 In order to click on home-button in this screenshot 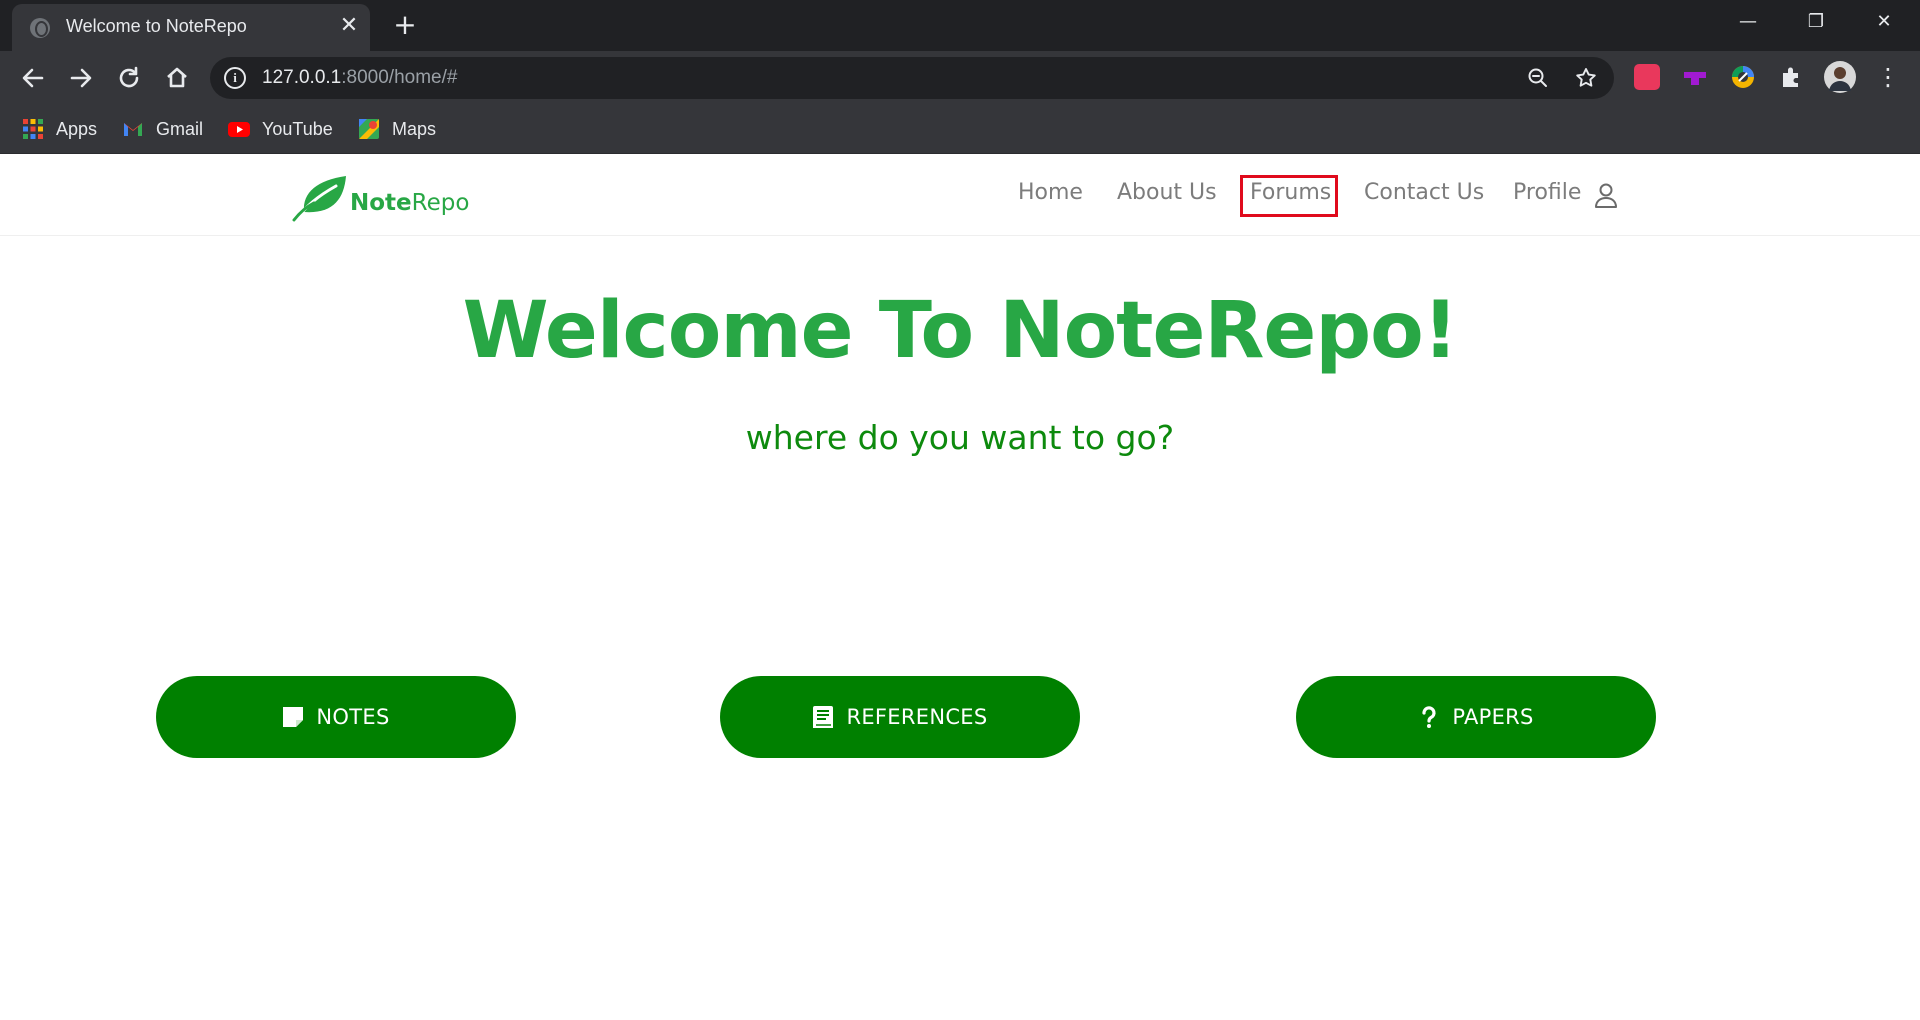, I will do `click(177, 78)`.